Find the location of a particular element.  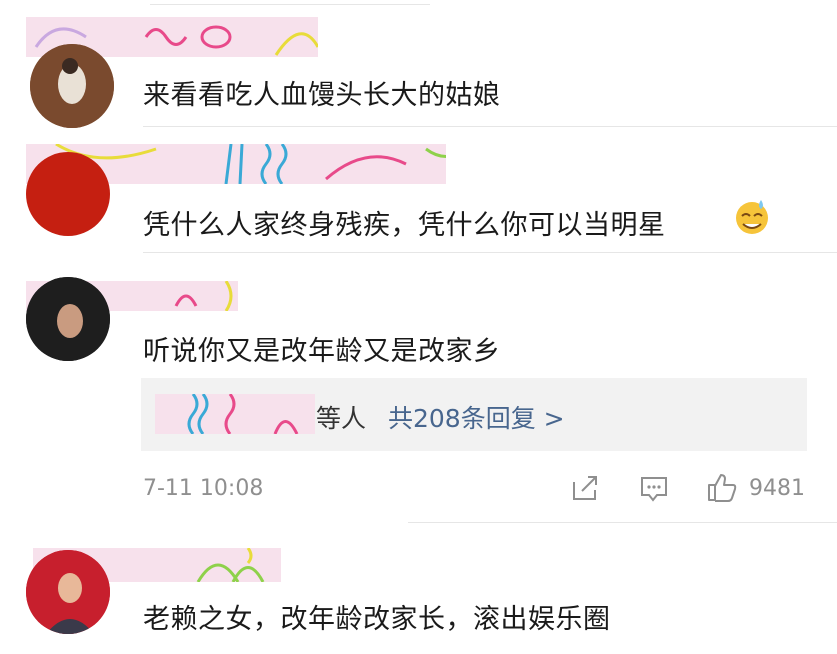

reply-suffix: 等人 is located at coordinates (341, 418).